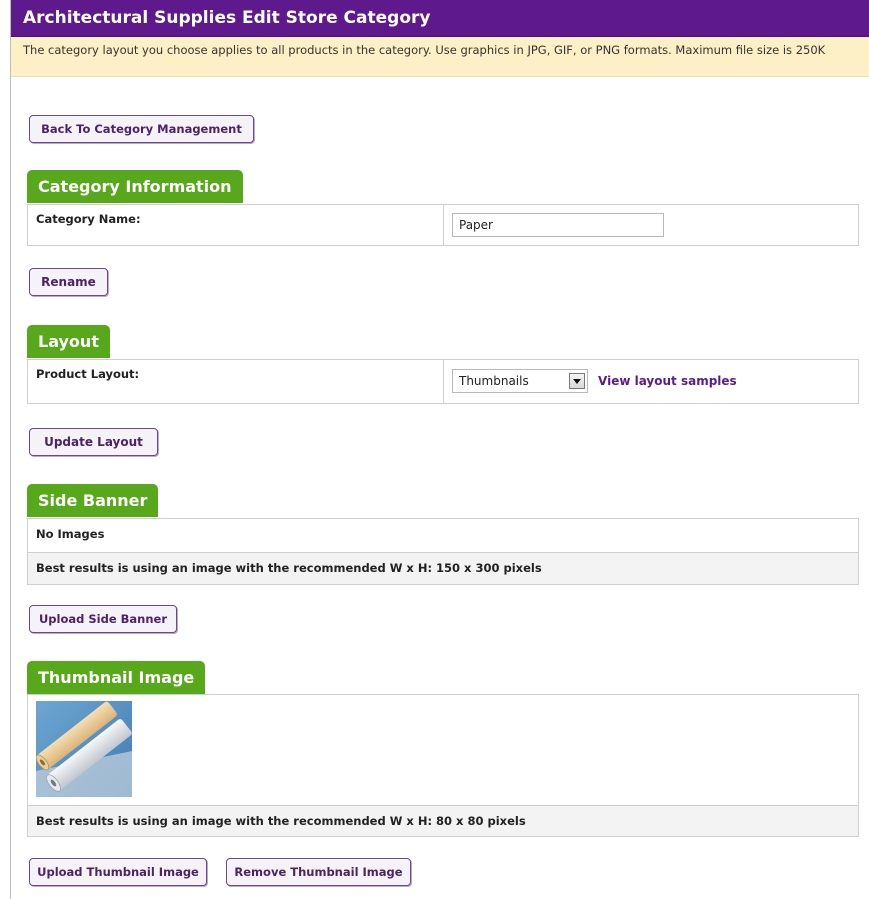 This screenshot has width=869, height=899. I want to click on thumbnail-image, so click(84, 749).